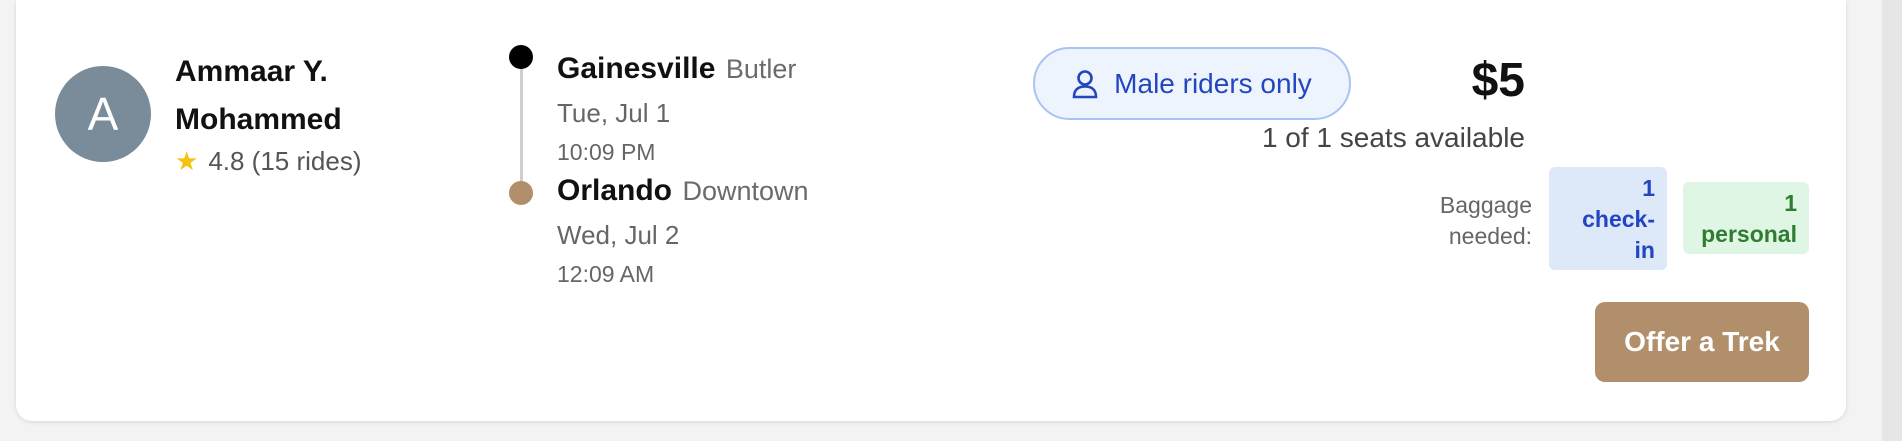 The image size is (1902, 441). Describe the element at coordinates (285, 161) in the screenshot. I see `rating-text: 4.8 (15 rides)` at that location.